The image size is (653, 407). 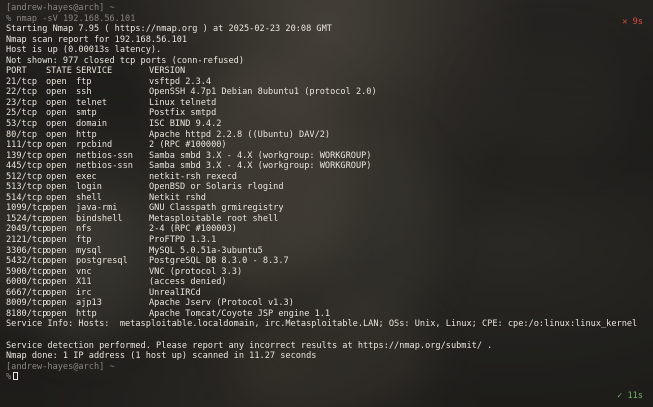 What do you see at coordinates (84, 292) in the screenshot?
I see `service-cell: irc` at bounding box center [84, 292].